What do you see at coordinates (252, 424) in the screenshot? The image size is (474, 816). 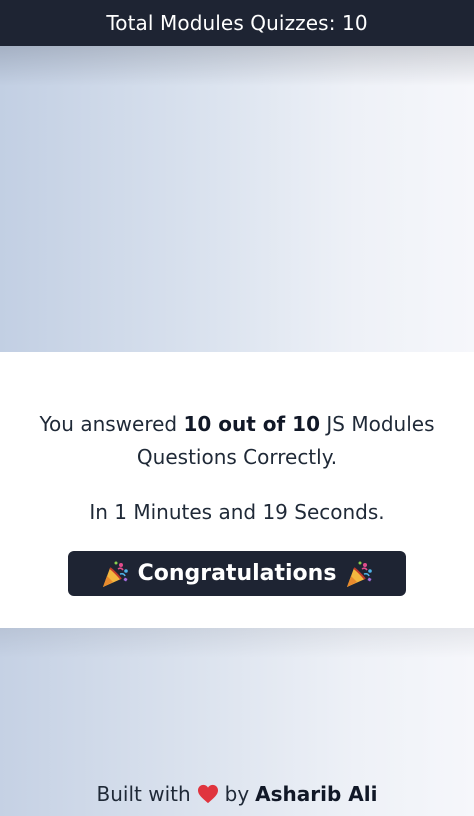 I see `score-value: 10 out of 10` at bounding box center [252, 424].